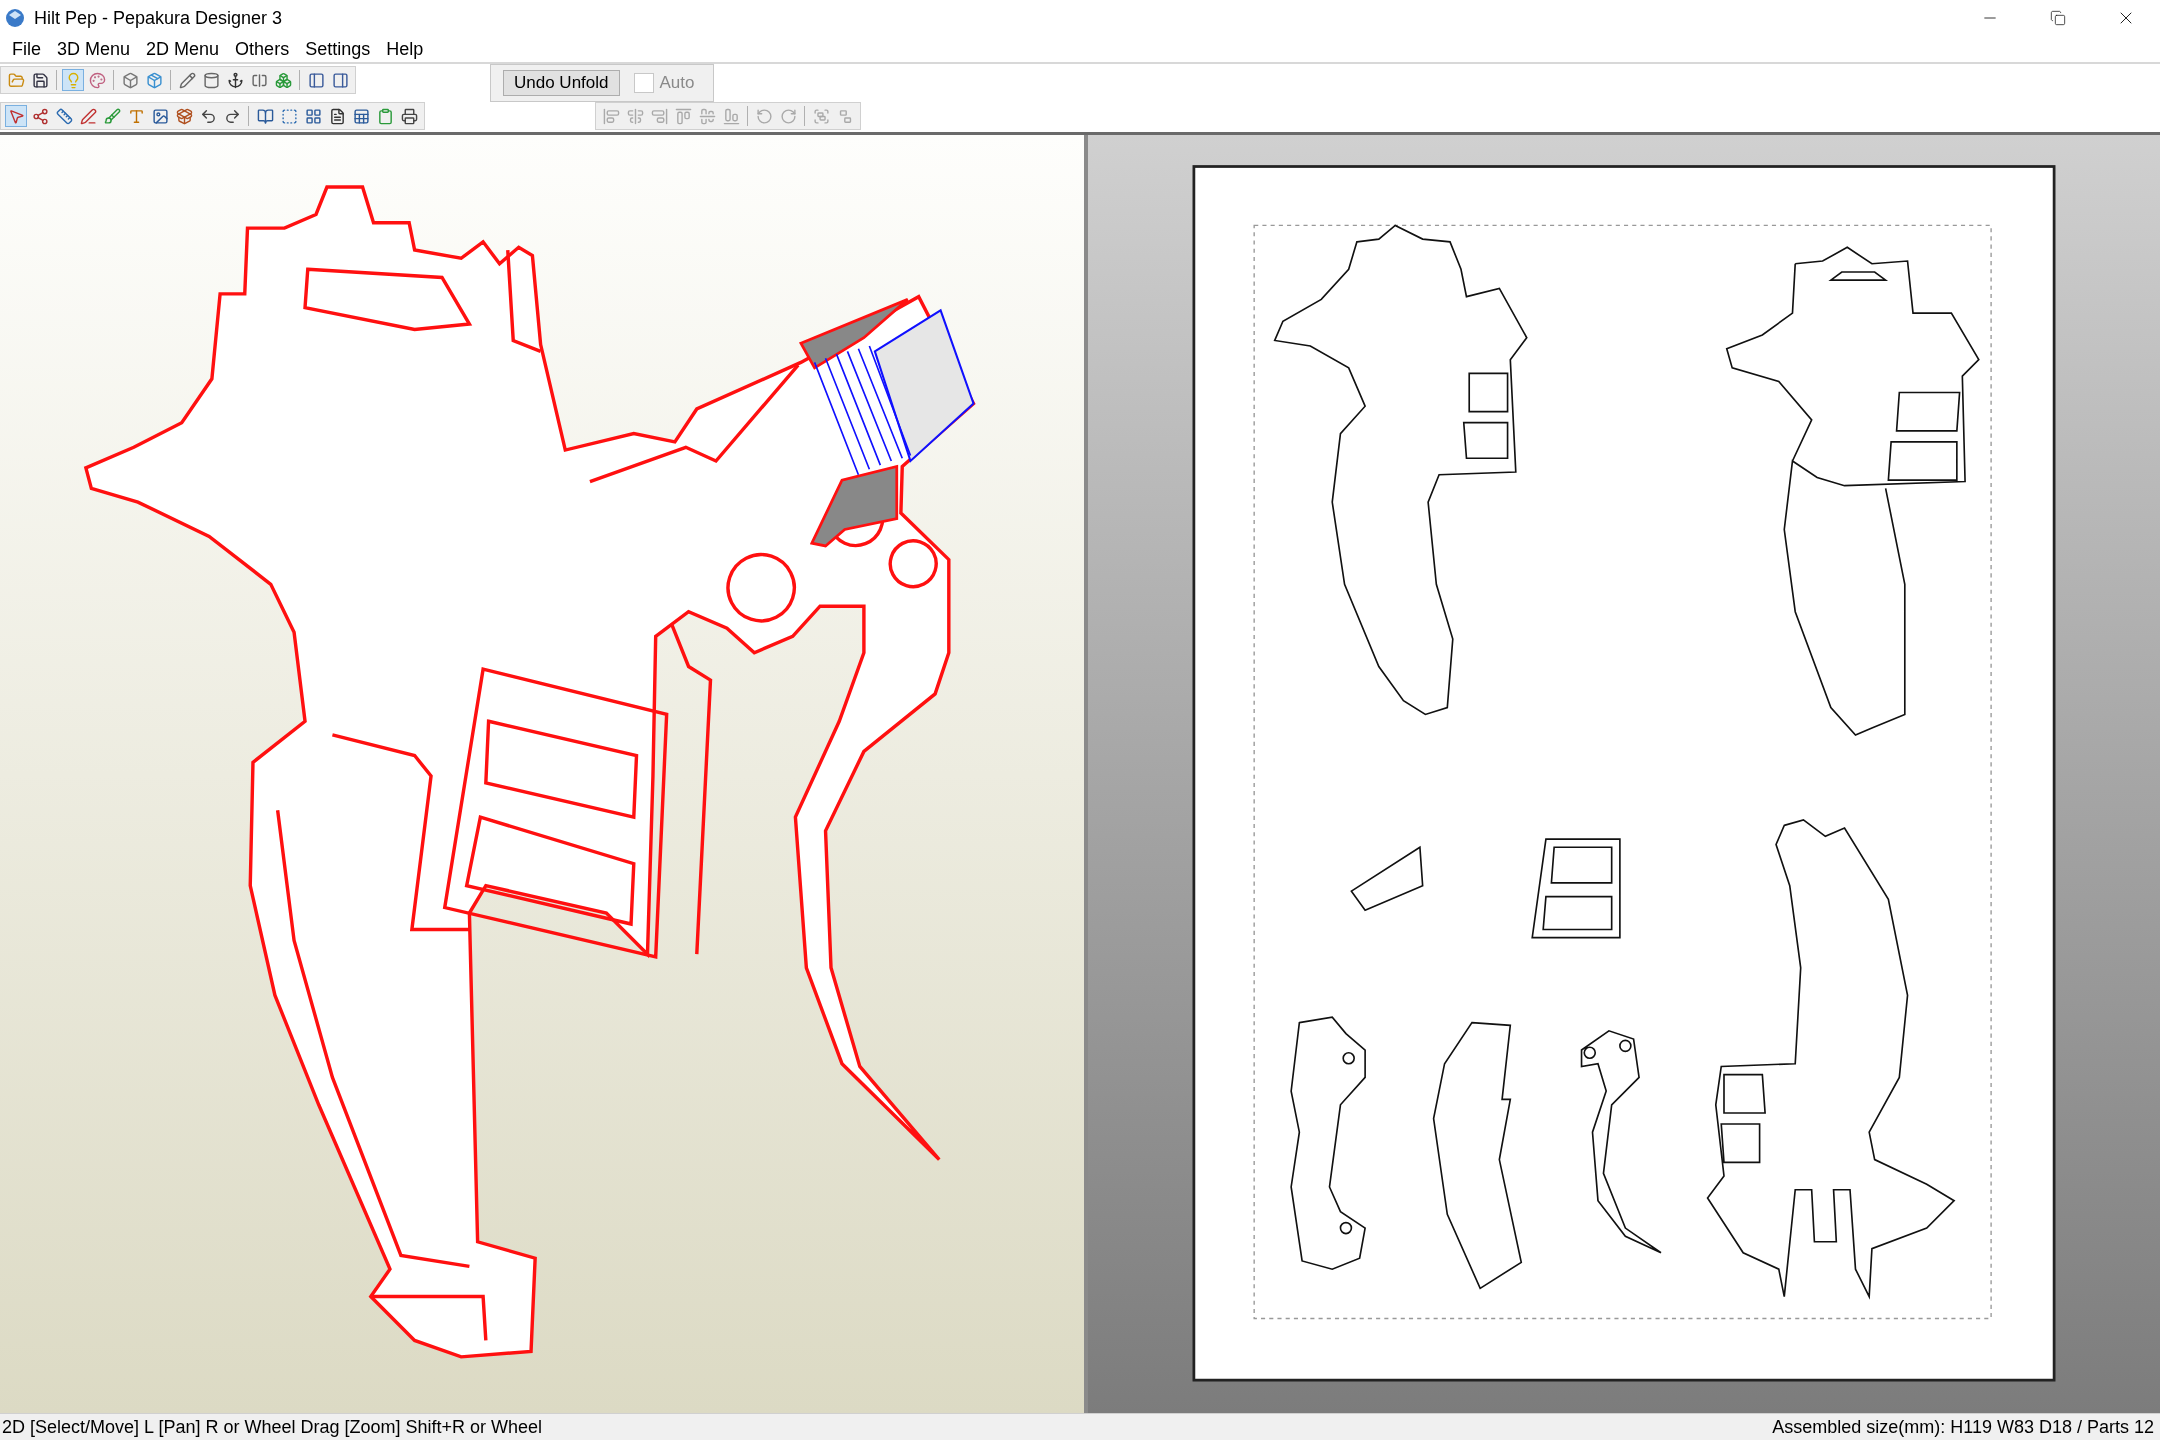 The height and width of the screenshot is (1440, 2160). What do you see at coordinates (26, 49) in the screenshot?
I see `menu-item: File` at bounding box center [26, 49].